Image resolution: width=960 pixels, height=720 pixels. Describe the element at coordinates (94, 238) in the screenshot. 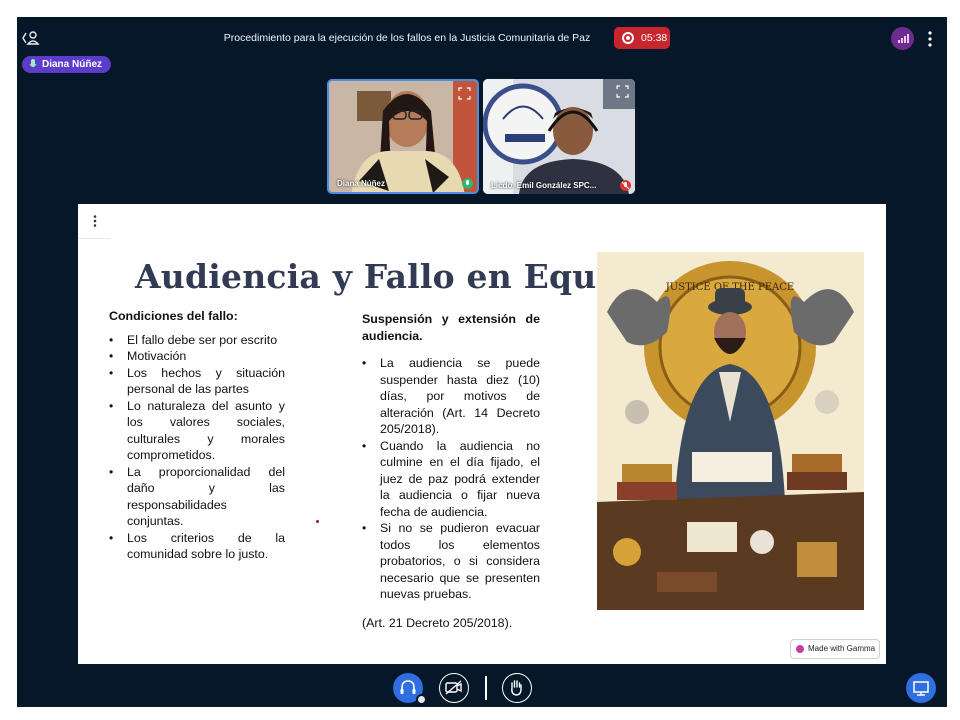

I see `divider` at that location.